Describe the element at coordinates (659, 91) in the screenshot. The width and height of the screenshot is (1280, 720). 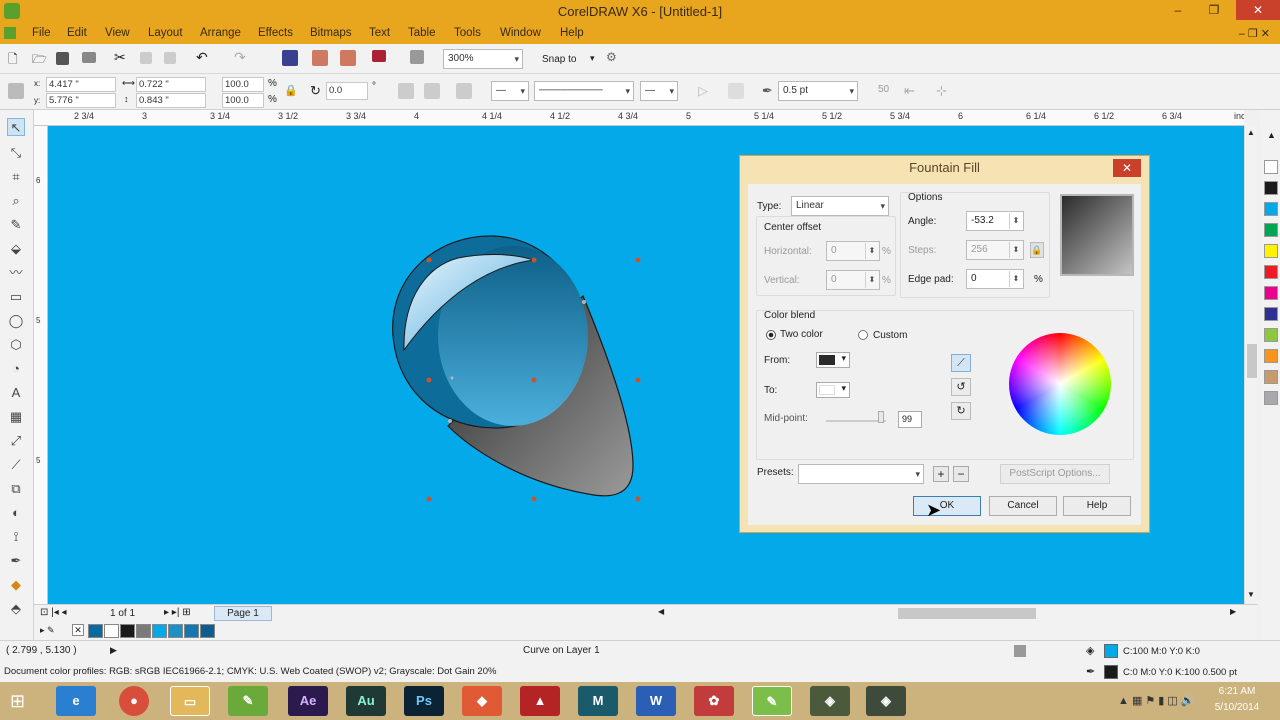
I see `end-arrowhead-select: —` at that location.